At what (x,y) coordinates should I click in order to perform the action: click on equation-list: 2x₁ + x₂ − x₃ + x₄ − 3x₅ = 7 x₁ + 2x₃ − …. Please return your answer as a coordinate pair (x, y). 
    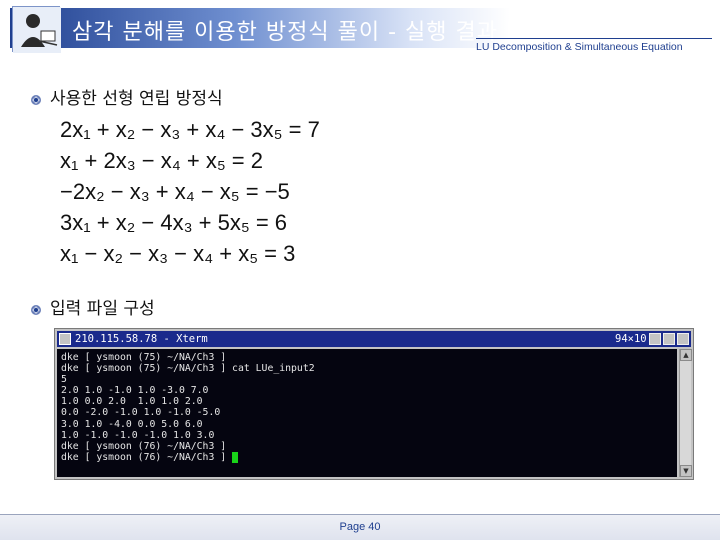
    Looking at the image, I should click on (210, 191).